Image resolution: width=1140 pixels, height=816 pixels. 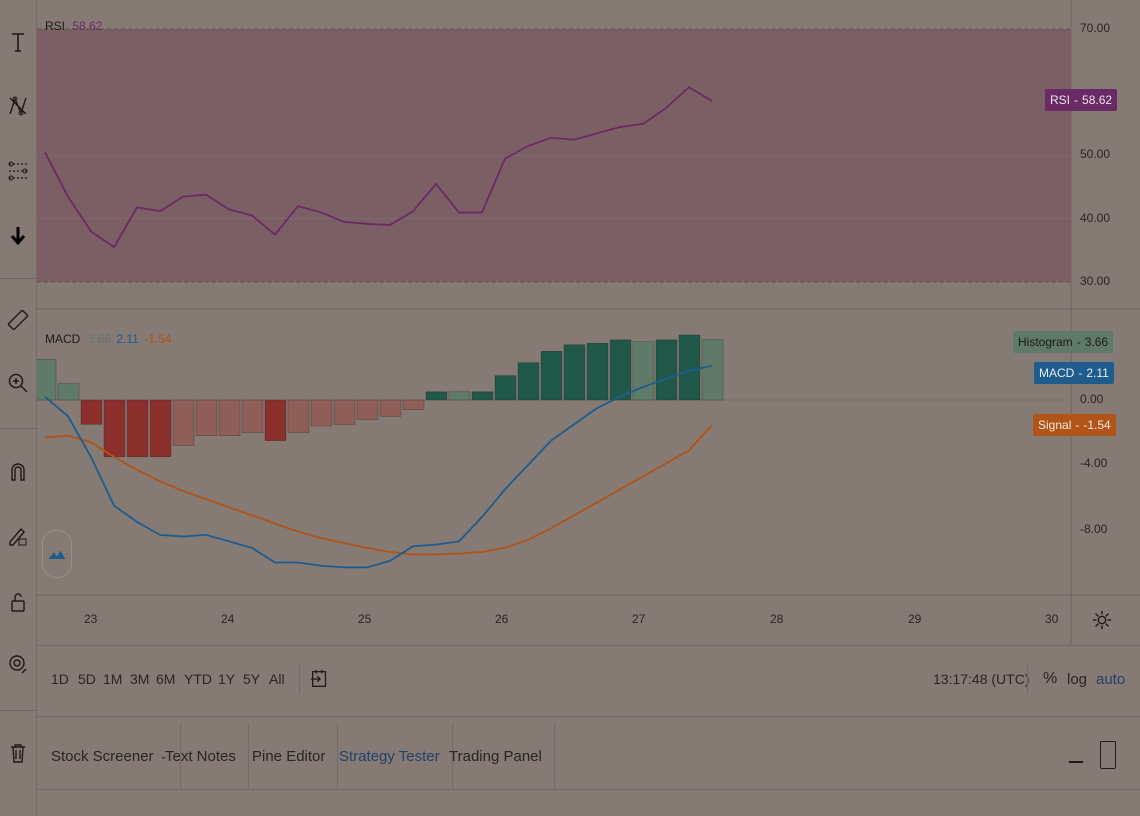 What do you see at coordinates (63, 339) in the screenshot?
I see `macd-legend-label: MACD` at bounding box center [63, 339].